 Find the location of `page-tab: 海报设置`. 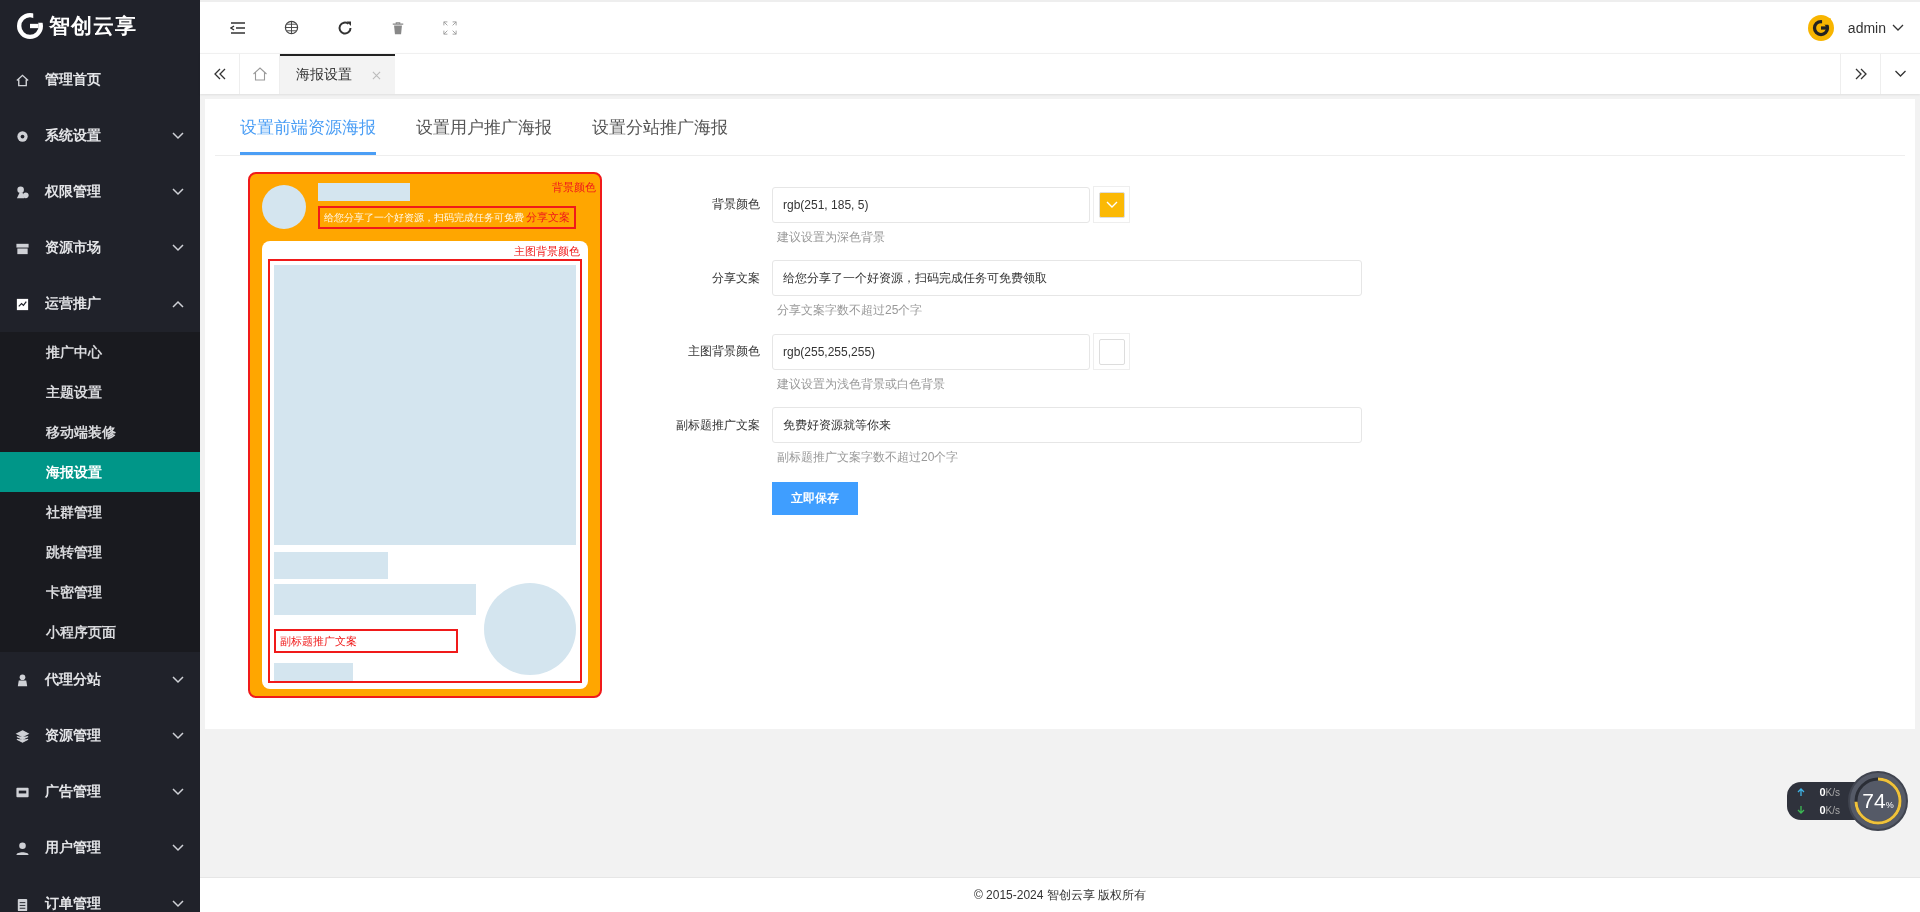

page-tab: 海报设置 is located at coordinates (337, 74).